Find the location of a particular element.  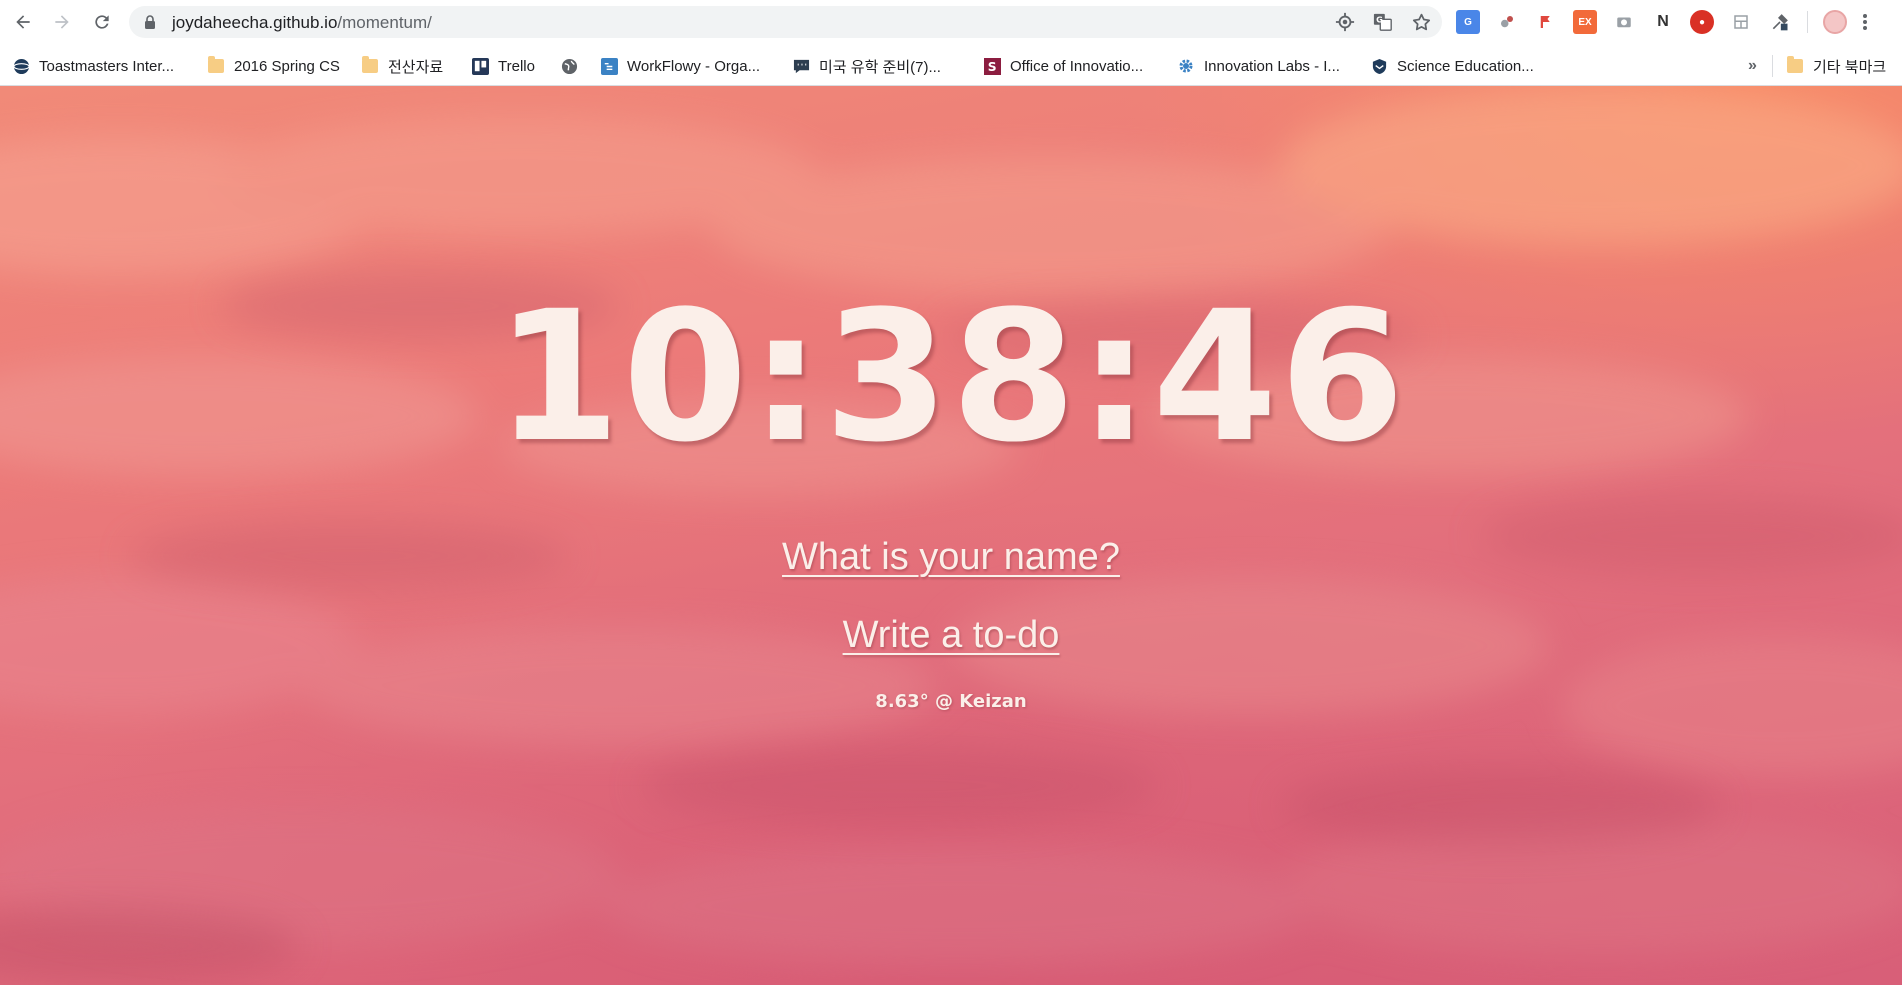

notion-extension-icon: N is located at coordinates (1663, 22).